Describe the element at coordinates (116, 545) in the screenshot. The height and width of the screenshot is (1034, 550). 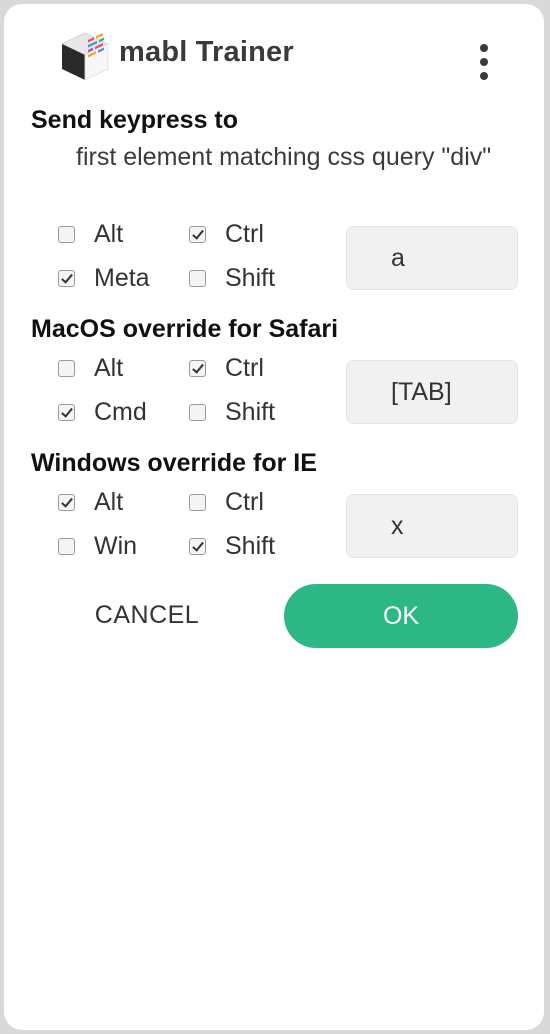
I see `checkbox-label: Win` at that location.